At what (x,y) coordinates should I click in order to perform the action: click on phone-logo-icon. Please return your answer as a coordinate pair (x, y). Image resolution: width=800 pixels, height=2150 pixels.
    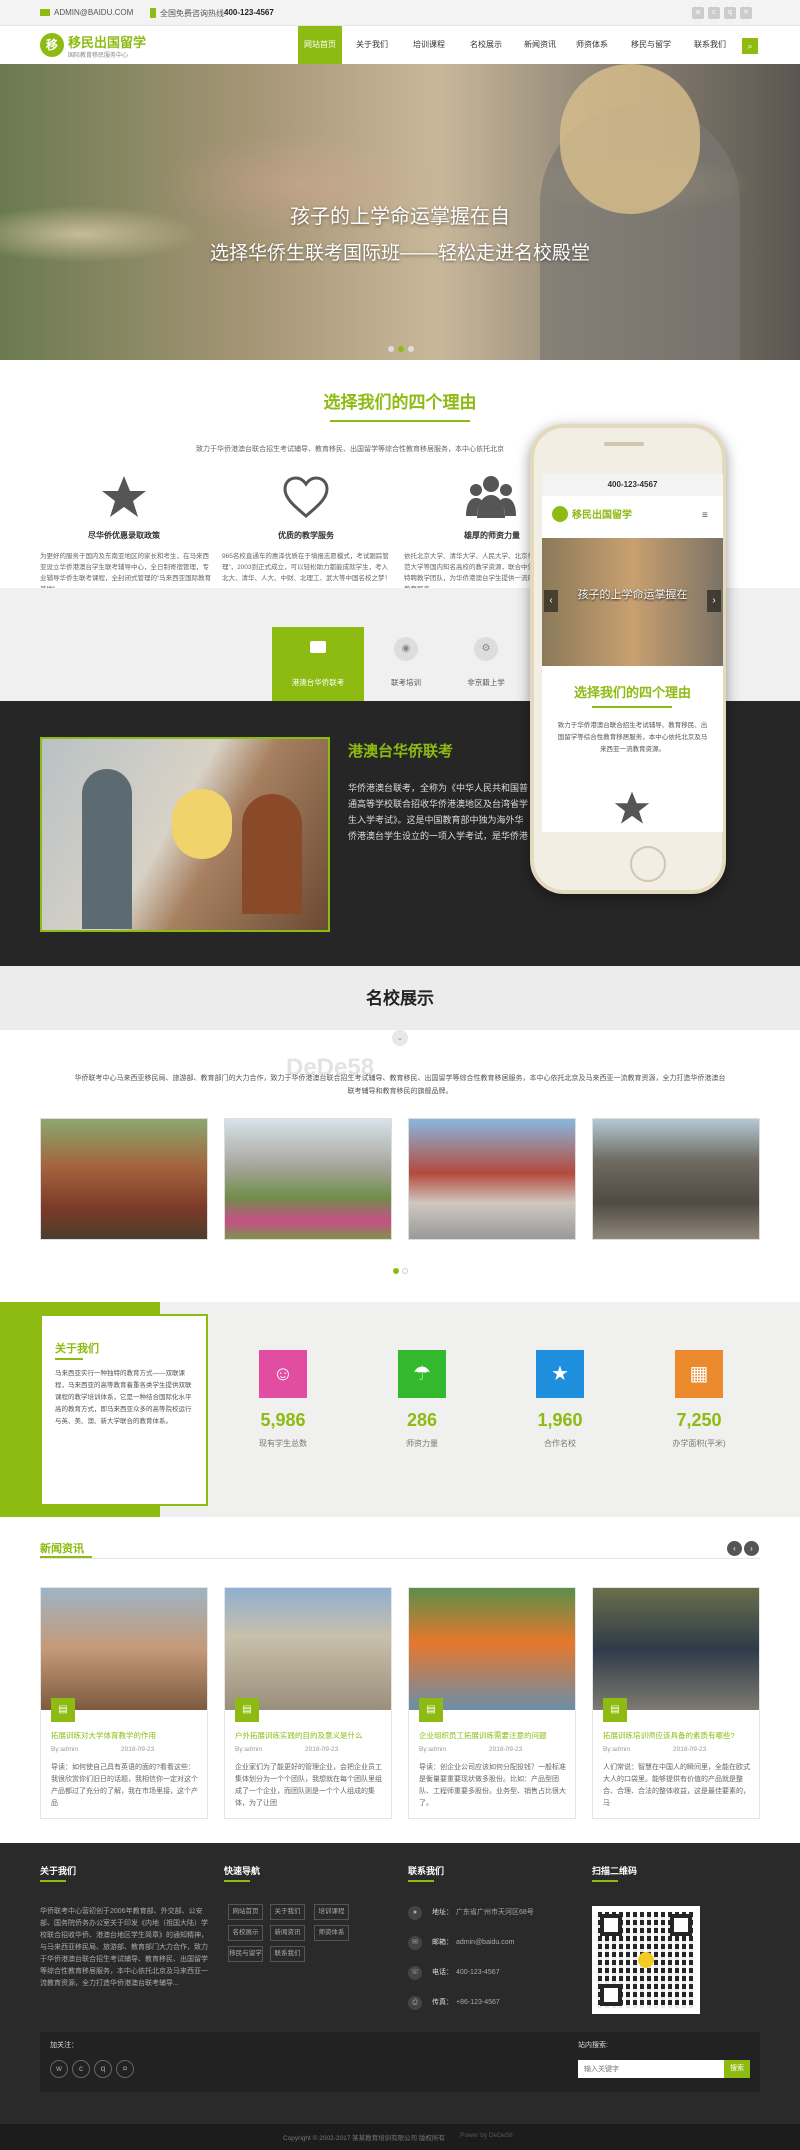
    Looking at the image, I should click on (560, 514).